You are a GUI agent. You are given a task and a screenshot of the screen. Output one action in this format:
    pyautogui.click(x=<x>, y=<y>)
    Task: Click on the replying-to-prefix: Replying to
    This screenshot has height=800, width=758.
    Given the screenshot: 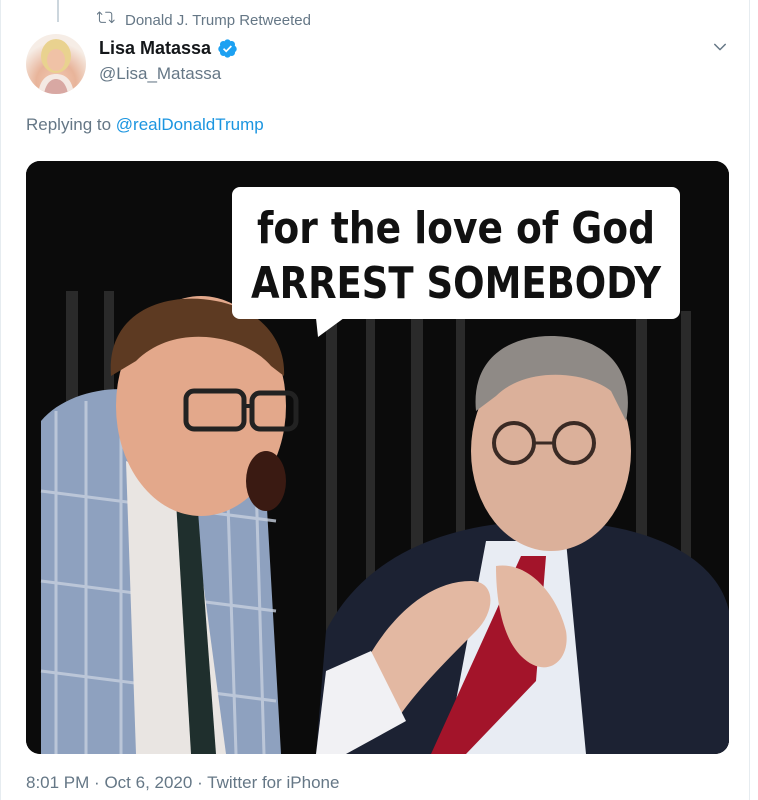 What is the action you would take?
    pyautogui.click(x=71, y=124)
    